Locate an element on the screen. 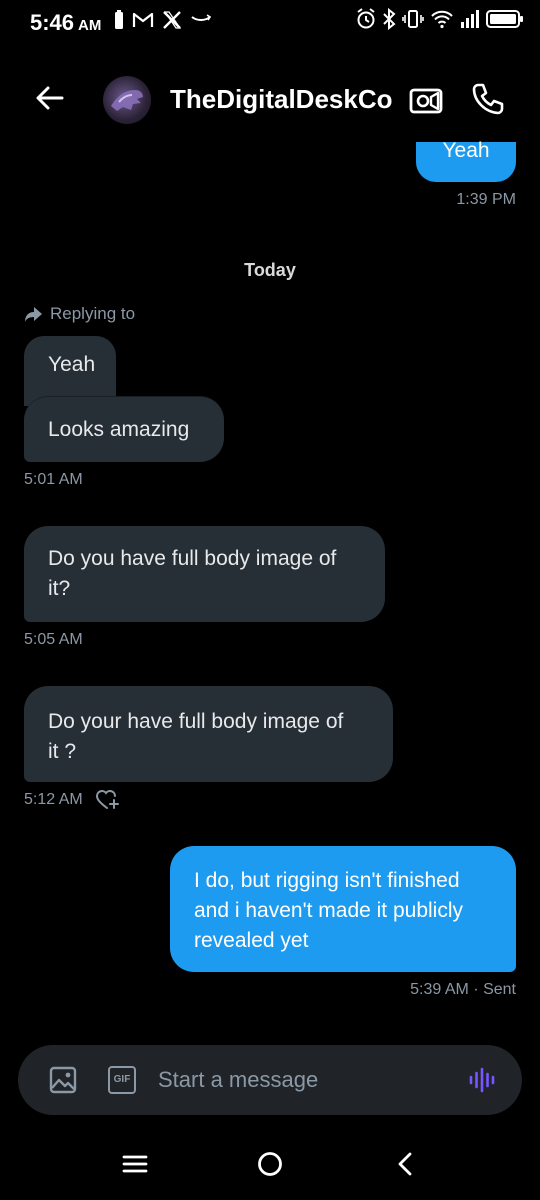 Image resolution: width=540 pixels, height=1200 pixels. react-heart-icon is located at coordinates (108, 800).